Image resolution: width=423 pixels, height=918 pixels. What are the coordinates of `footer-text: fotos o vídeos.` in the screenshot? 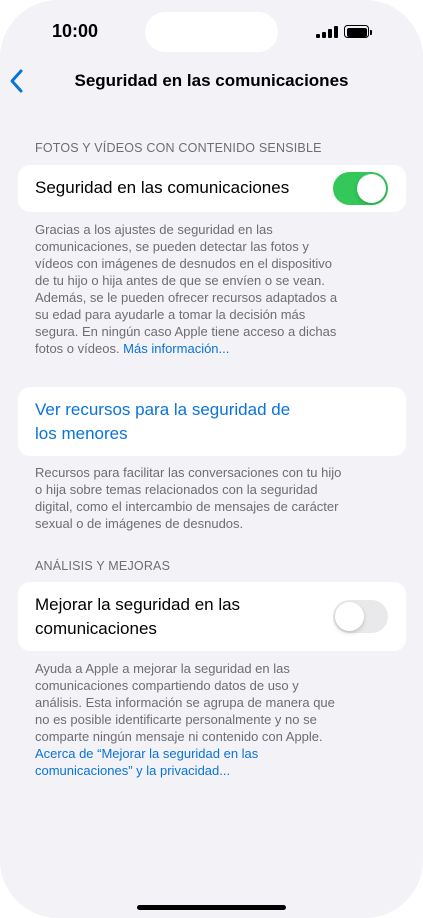 It's located at (79, 348).